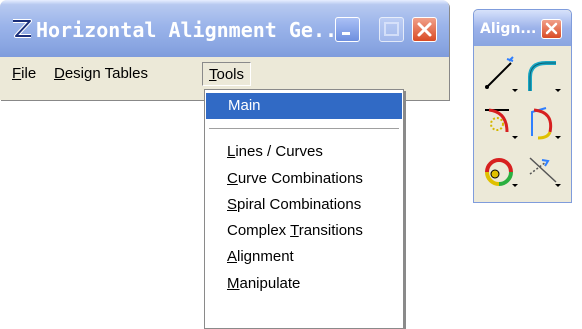 The height and width of the screenshot is (329, 582). I want to click on close-button, so click(424, 29).